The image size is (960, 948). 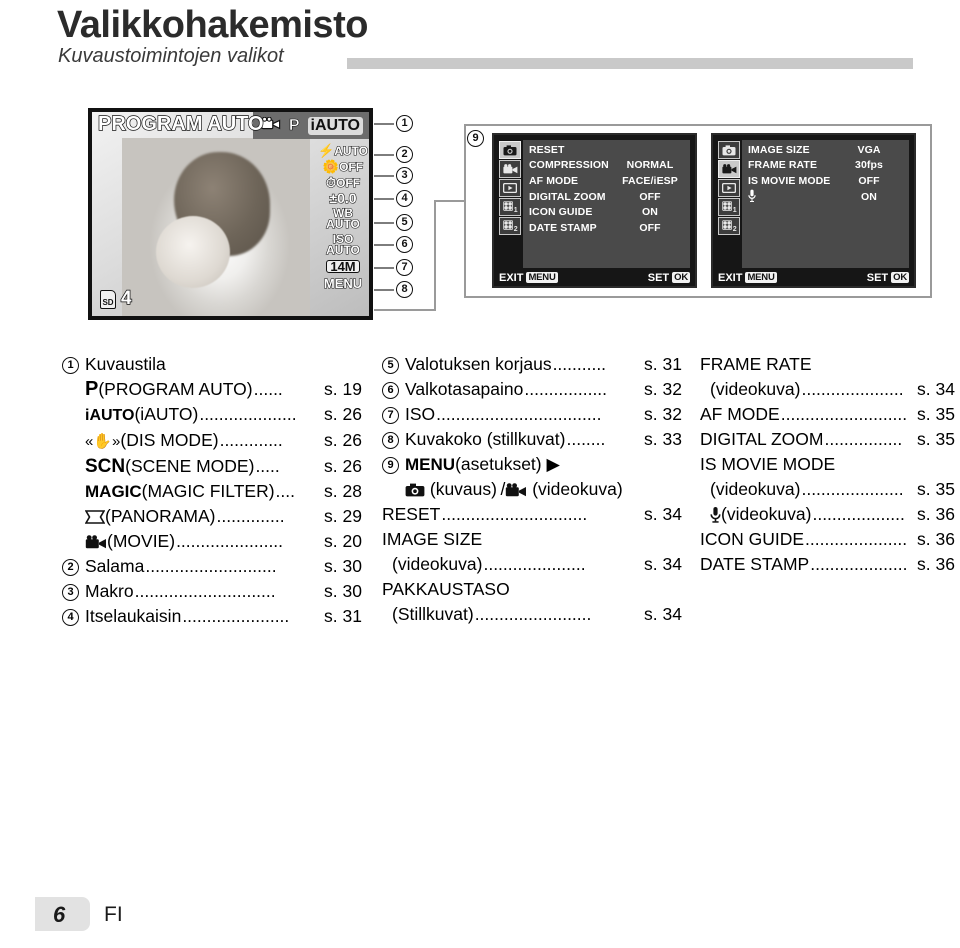 What do you see at coordinates (532, 439) in the screenshot?
I see `index-entry: 8 Kuvakoko (stillkuvat) ........ s. 33` at bounding box center [532, 439].